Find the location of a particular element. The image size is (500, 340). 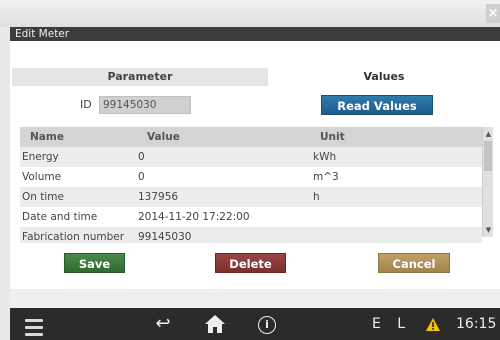

cell-value: 2014-11-20 17:22:00 is located at coordinates (194, 217).